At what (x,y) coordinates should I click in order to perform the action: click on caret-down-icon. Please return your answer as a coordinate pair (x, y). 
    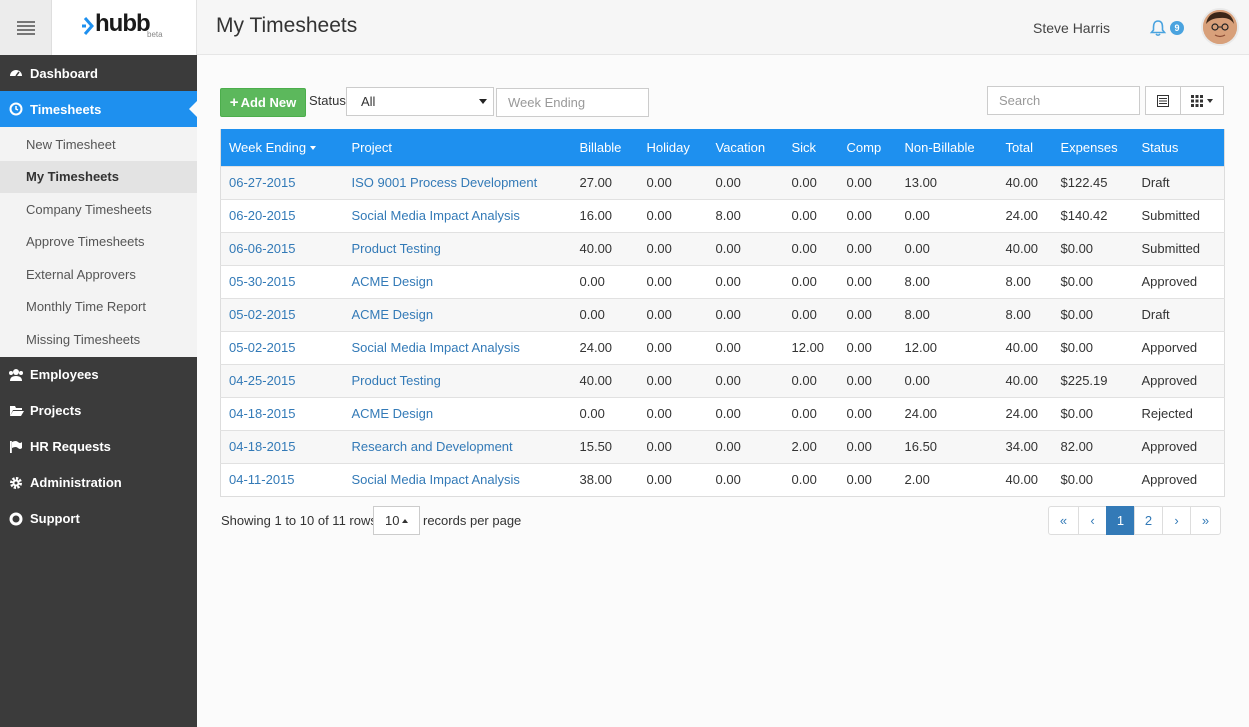
    Looking at the image, I should click on (483, 101).